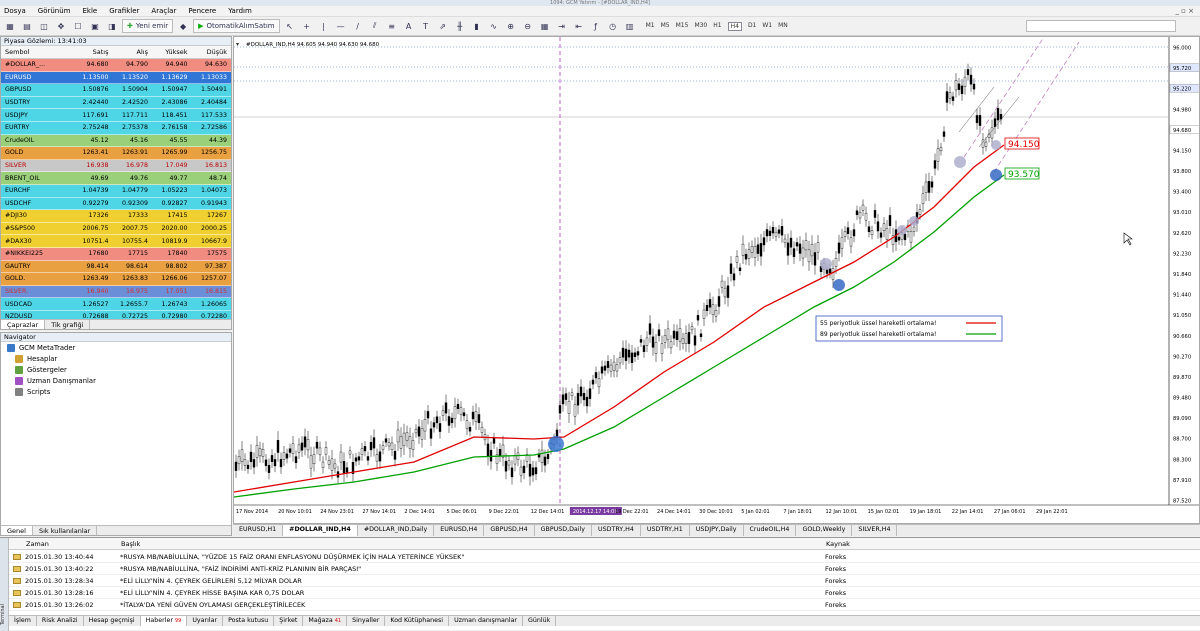 This screenshot has width=1200, height=631. I want to click on fibonacci-icon: ≡, so click(392, 26).